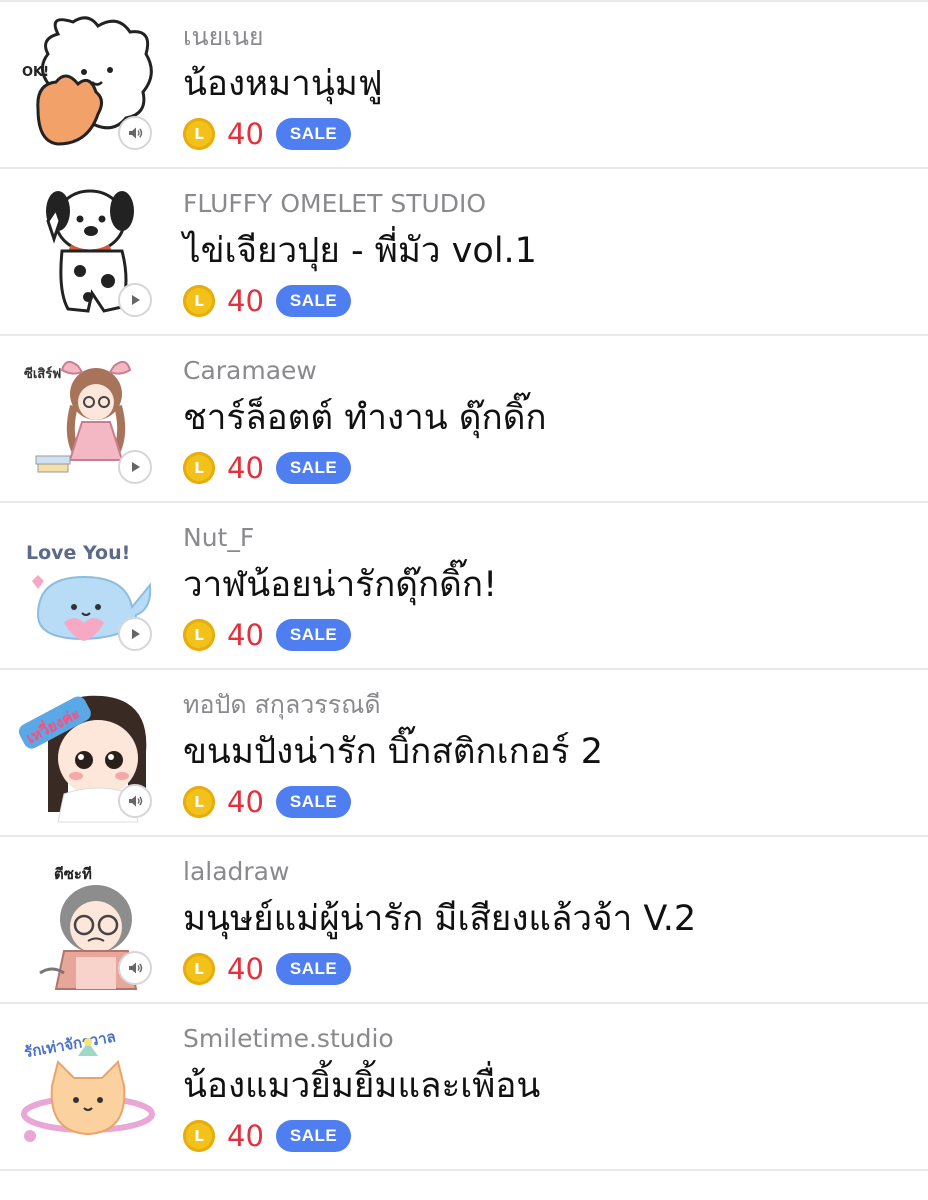 This screenshot has width=928, height=1200. I want to click on sticker-title: น้องหมานุ่มฟู, so click(283, 84).